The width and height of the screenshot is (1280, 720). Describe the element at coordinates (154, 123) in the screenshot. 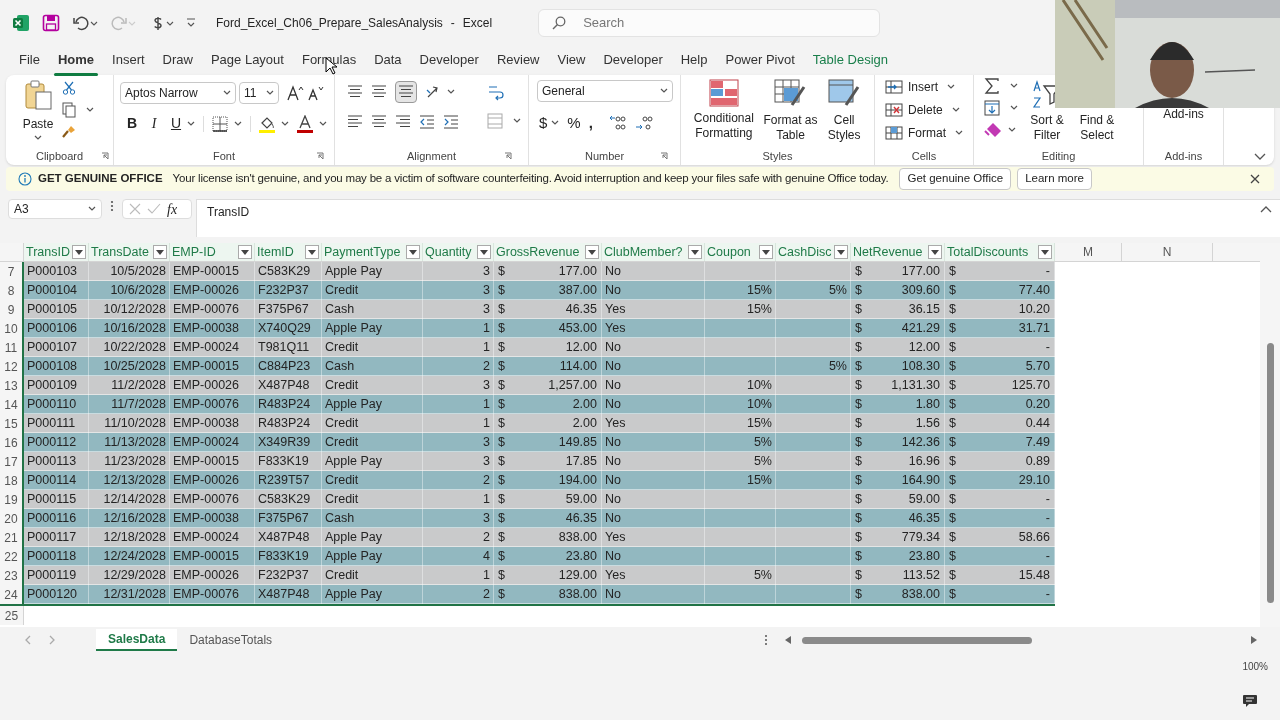

I see `italic-button: I` at that location.